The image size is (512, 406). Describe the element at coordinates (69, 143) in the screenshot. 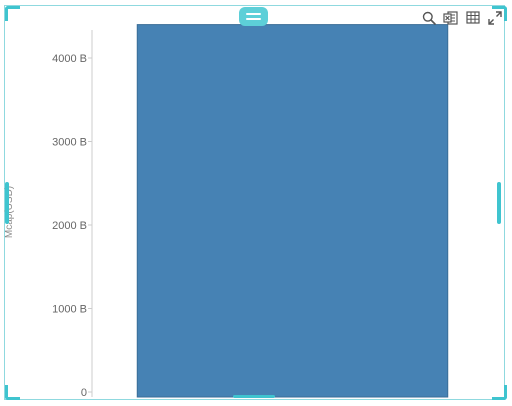

I see `y-tick-label: 3000 B` at that location.